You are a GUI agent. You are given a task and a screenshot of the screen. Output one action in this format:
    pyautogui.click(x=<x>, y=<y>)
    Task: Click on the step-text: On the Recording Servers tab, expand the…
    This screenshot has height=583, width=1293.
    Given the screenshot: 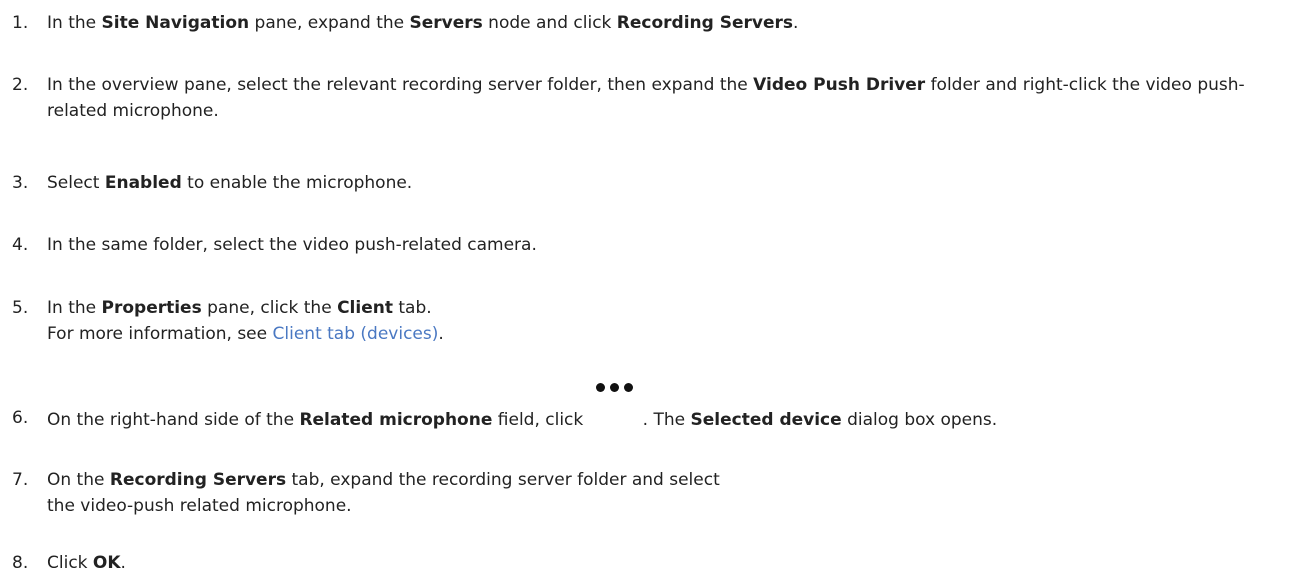 What is the action you would take?
    pyautogui.click(x=383, y=493)
    